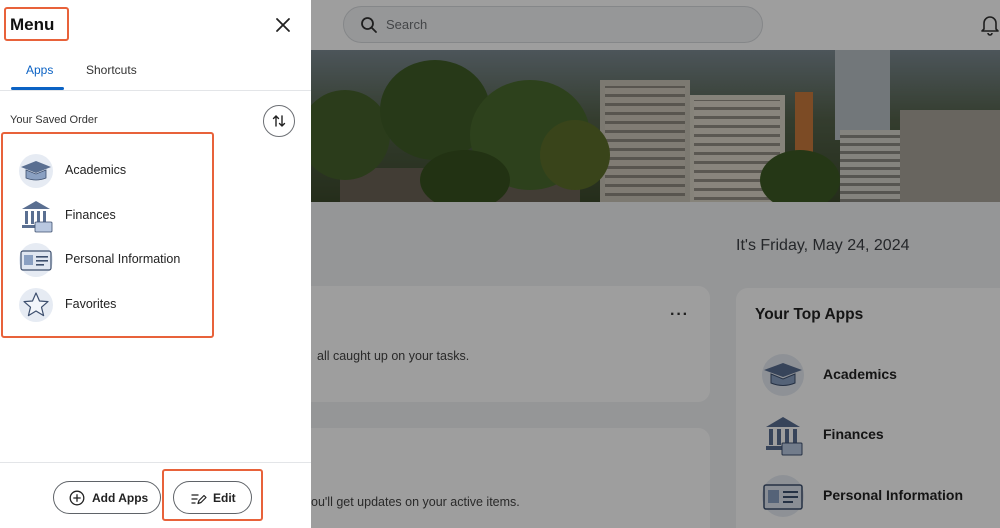 This screenshot has width=1000, height=528. What do you see at coordinates (120, 498) in the screenshot?
I see `add-apps-label: Add Apps` at bounding box center [120, 498].